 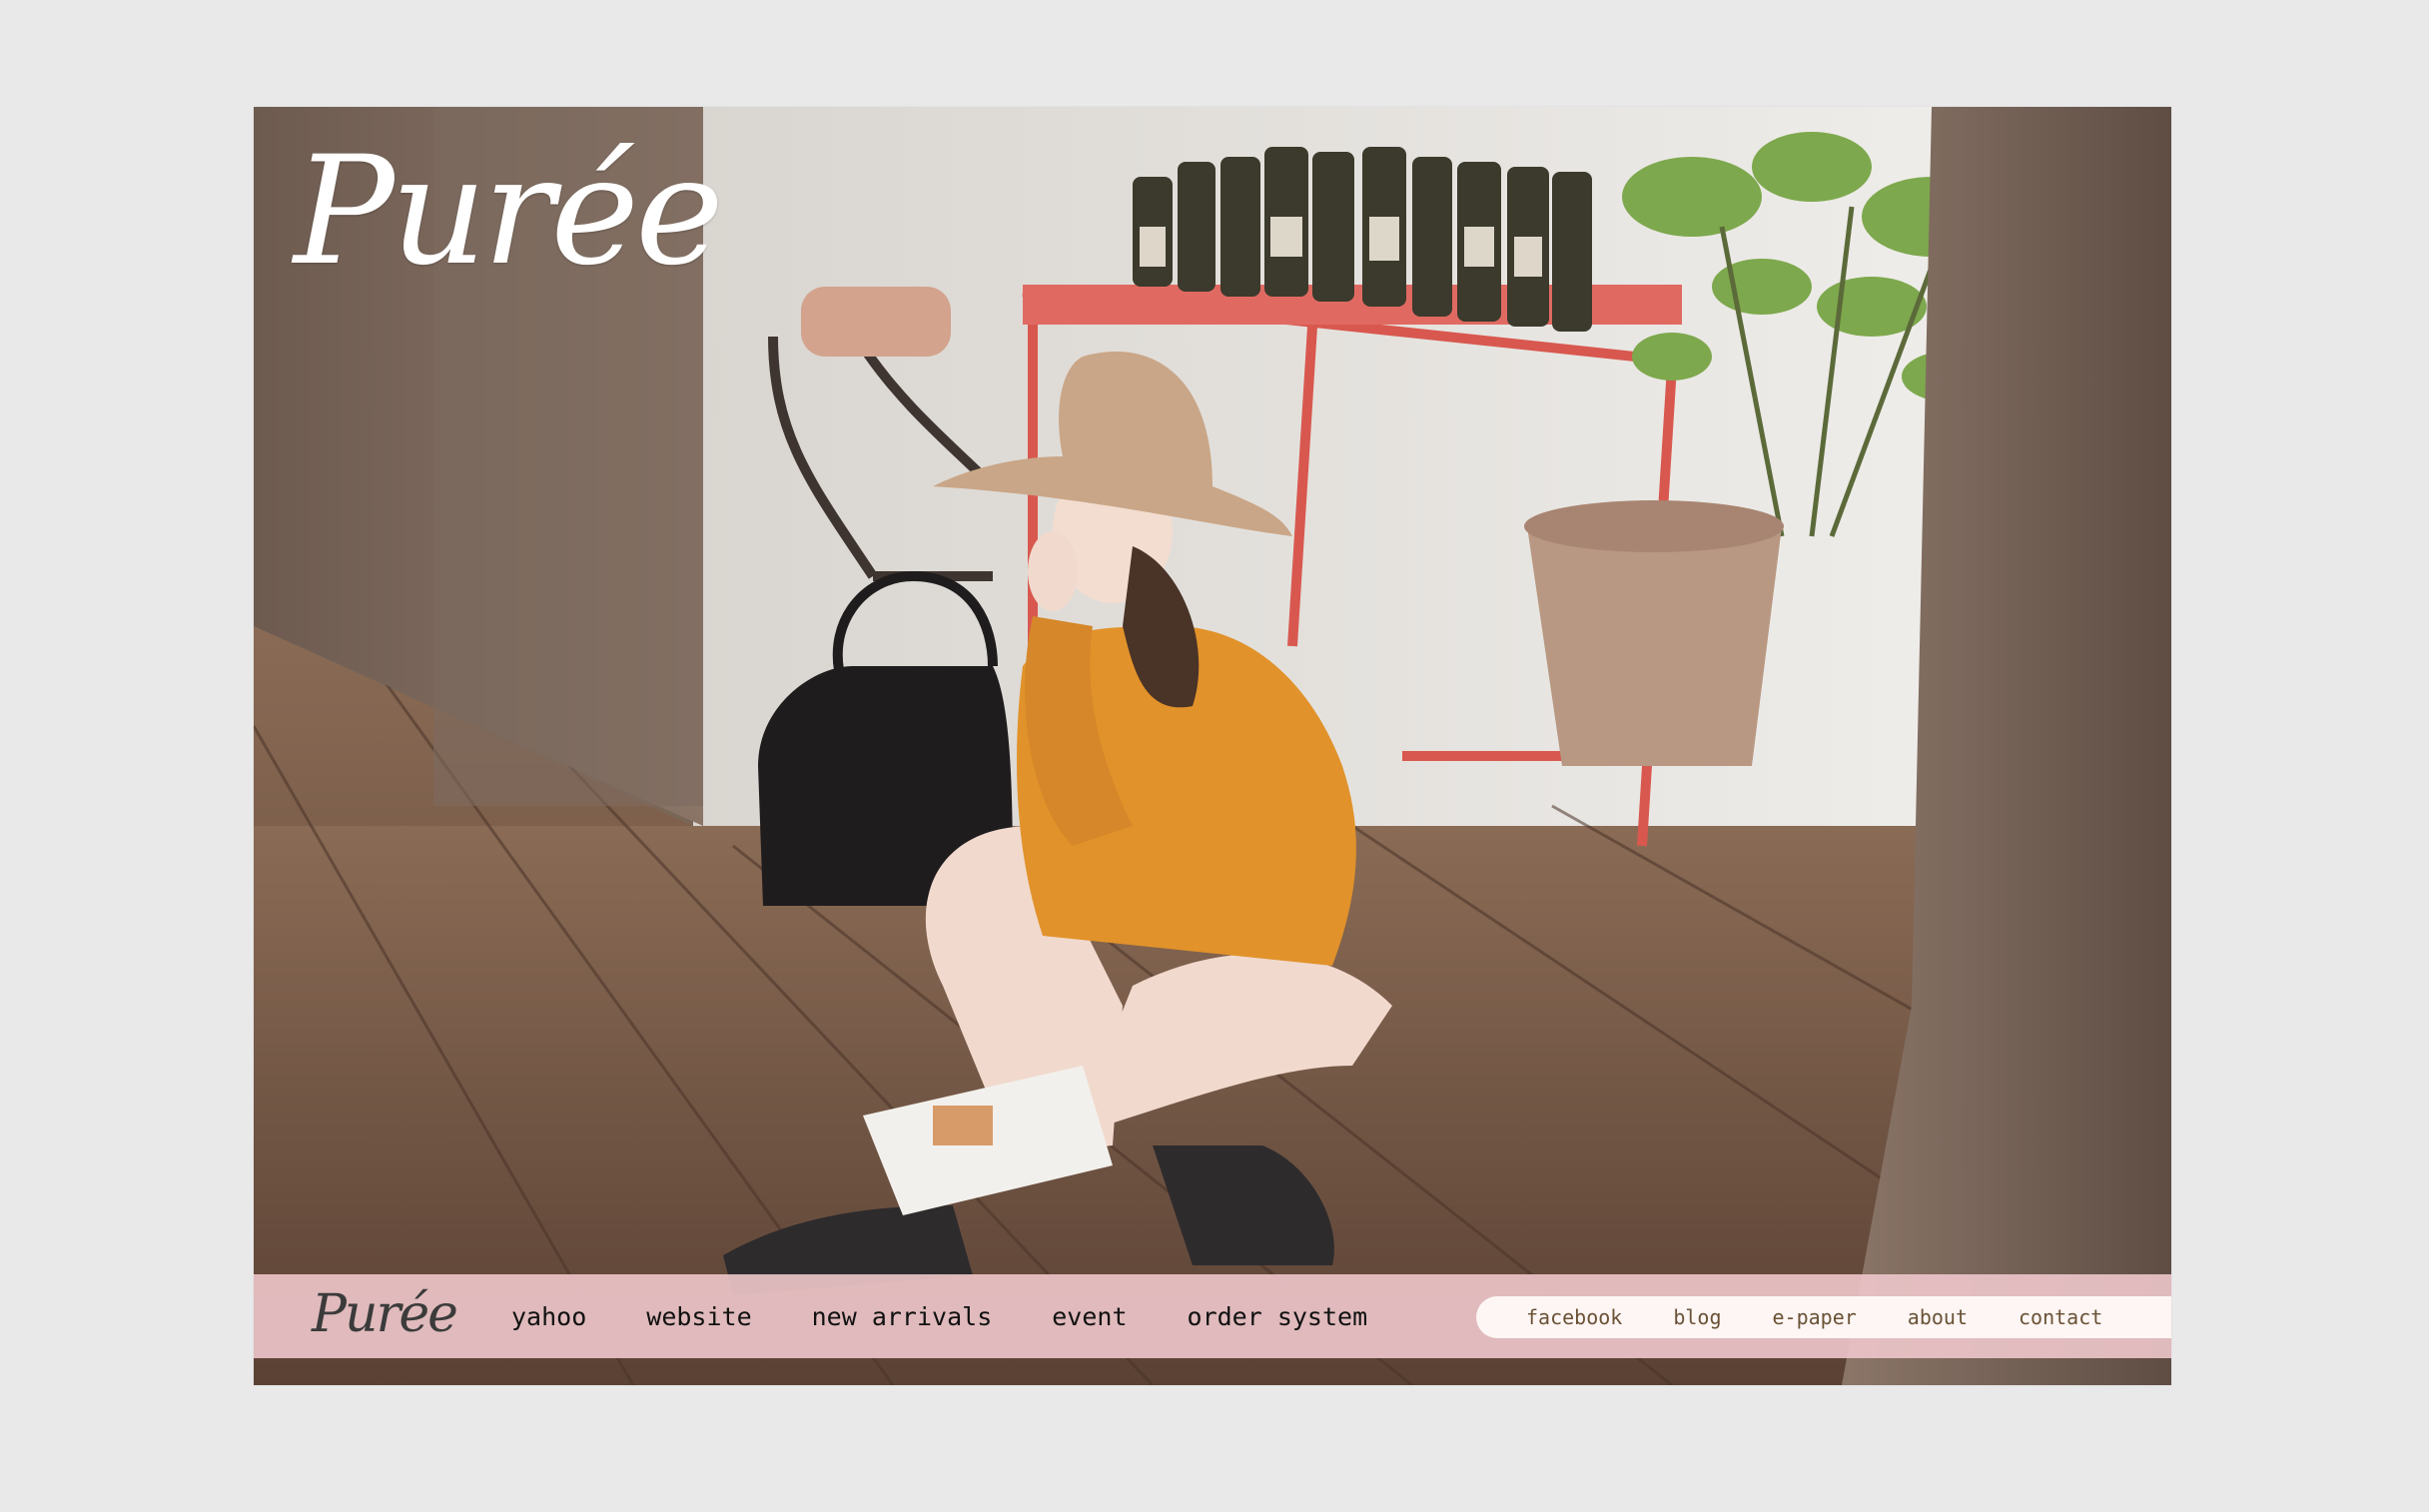 I want to click on nav-link-website: website, so click(x=698, y=1316).